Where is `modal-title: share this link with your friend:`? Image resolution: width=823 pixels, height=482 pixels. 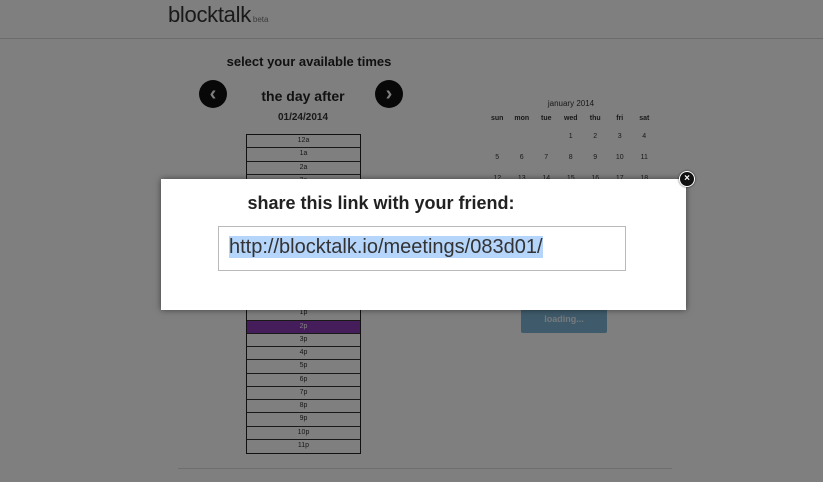 modal-title: share this link with your friend: is located at coordinates (381, 203).